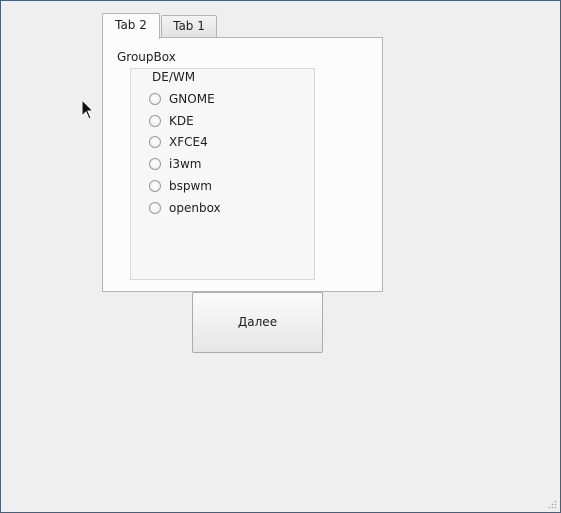 Image resolution: width=561 pixels, height=513 pixels. I want to click on radio-label: GNOME, so click(192, 99).